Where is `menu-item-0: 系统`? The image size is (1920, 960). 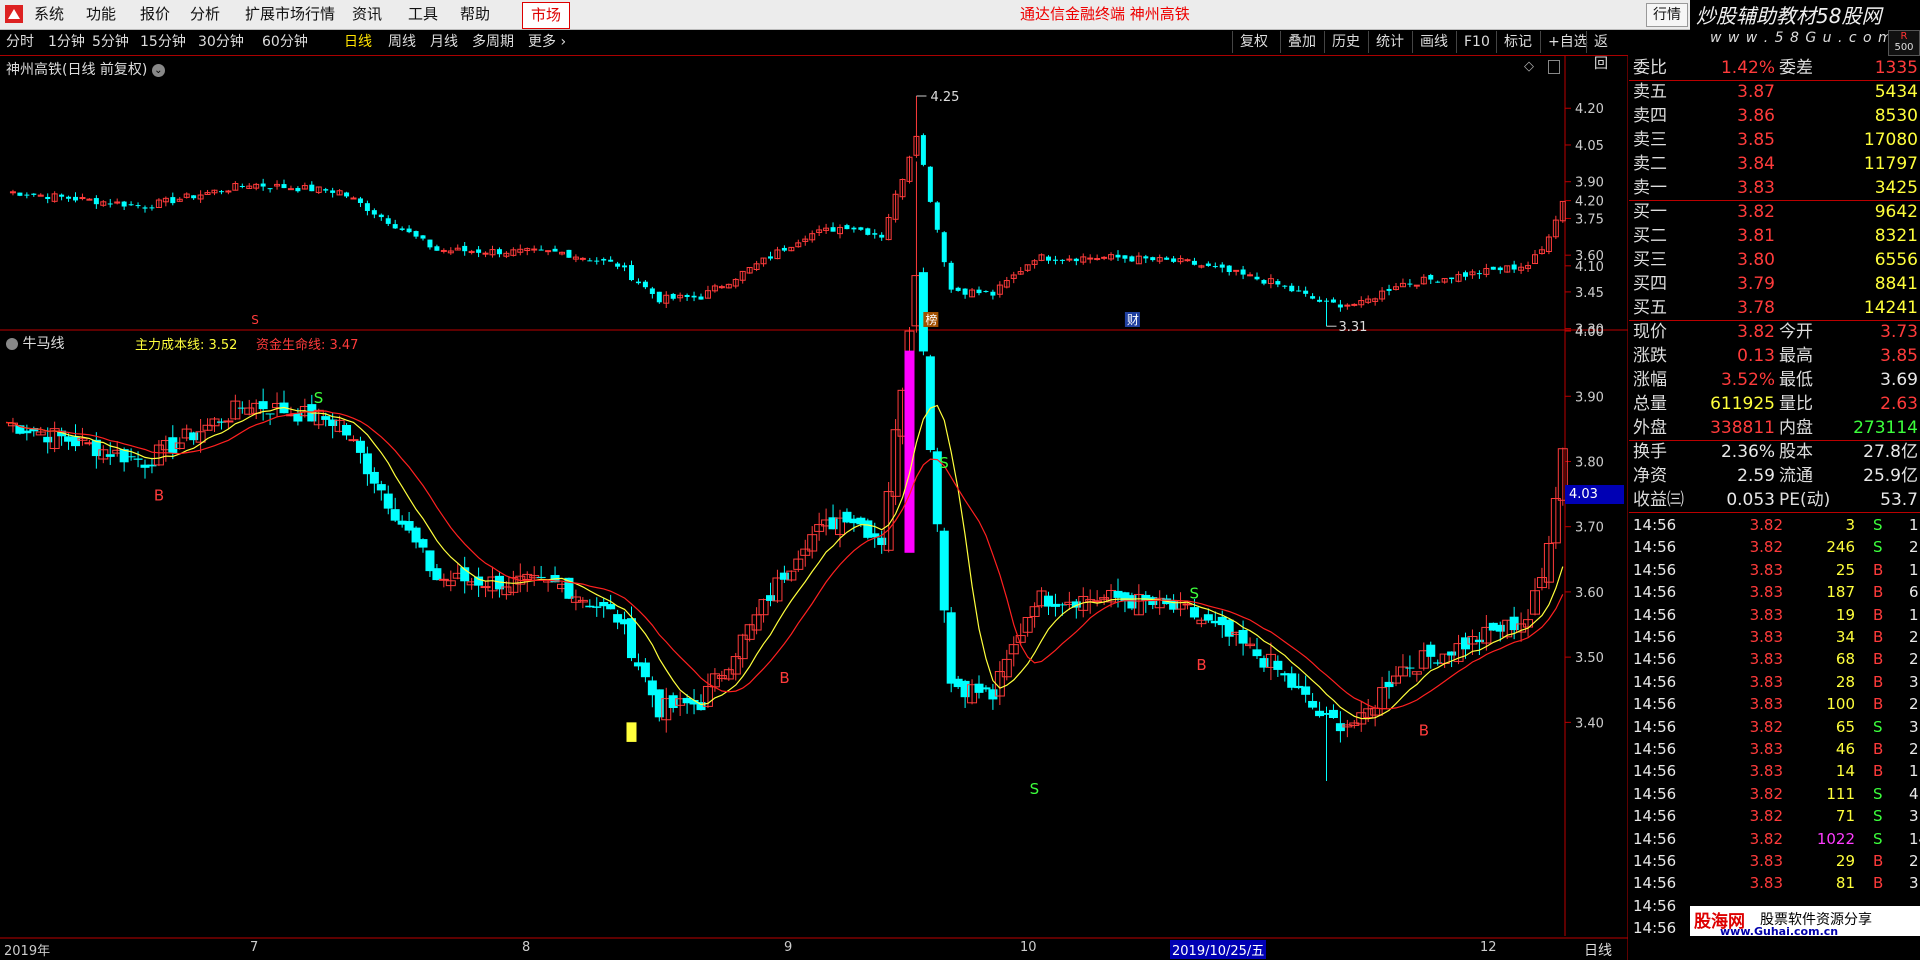
menu-item-0: 系统 is located at coordinates (49, 14).